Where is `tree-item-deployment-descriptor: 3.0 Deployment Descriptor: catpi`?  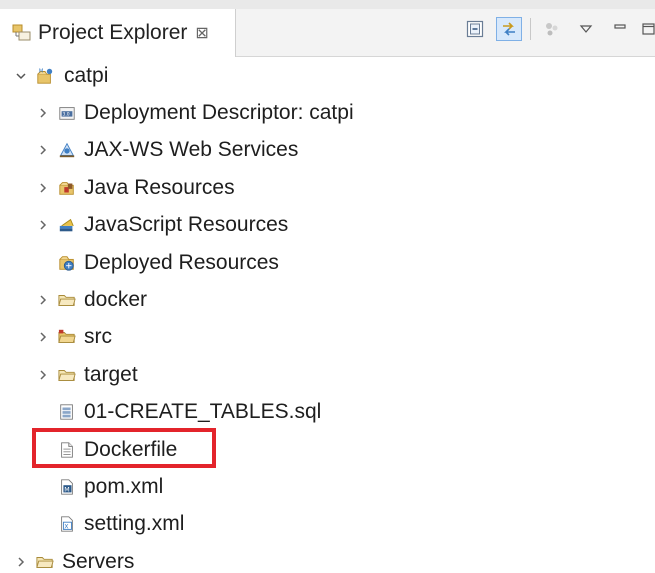 tree-item-deployment-descriptor: 3.0 Deployment Descriptor: catpi is located at coordinates (327, 112).